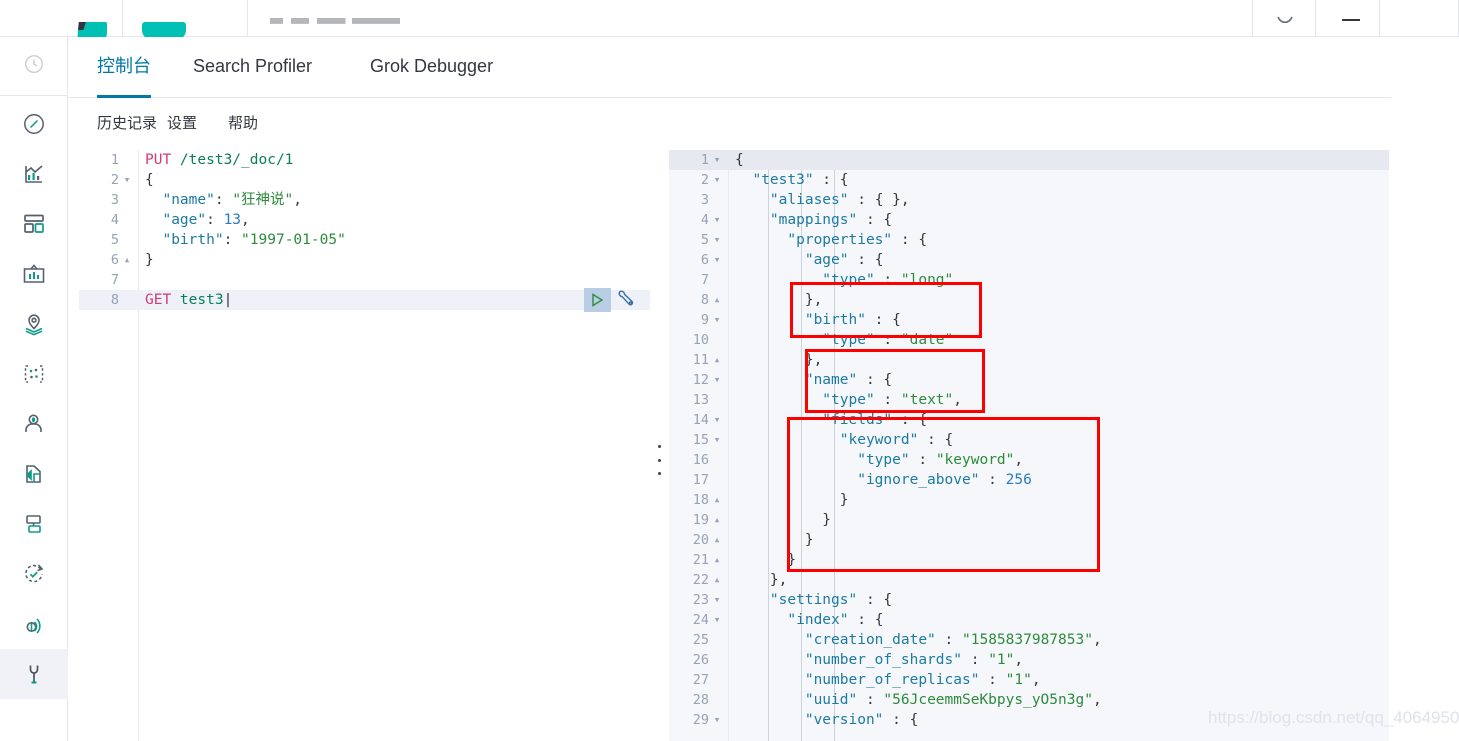  Describe the element at coordinates (364, 260) in the screenshot. I see `code-line: 6 ▴}` at that location.